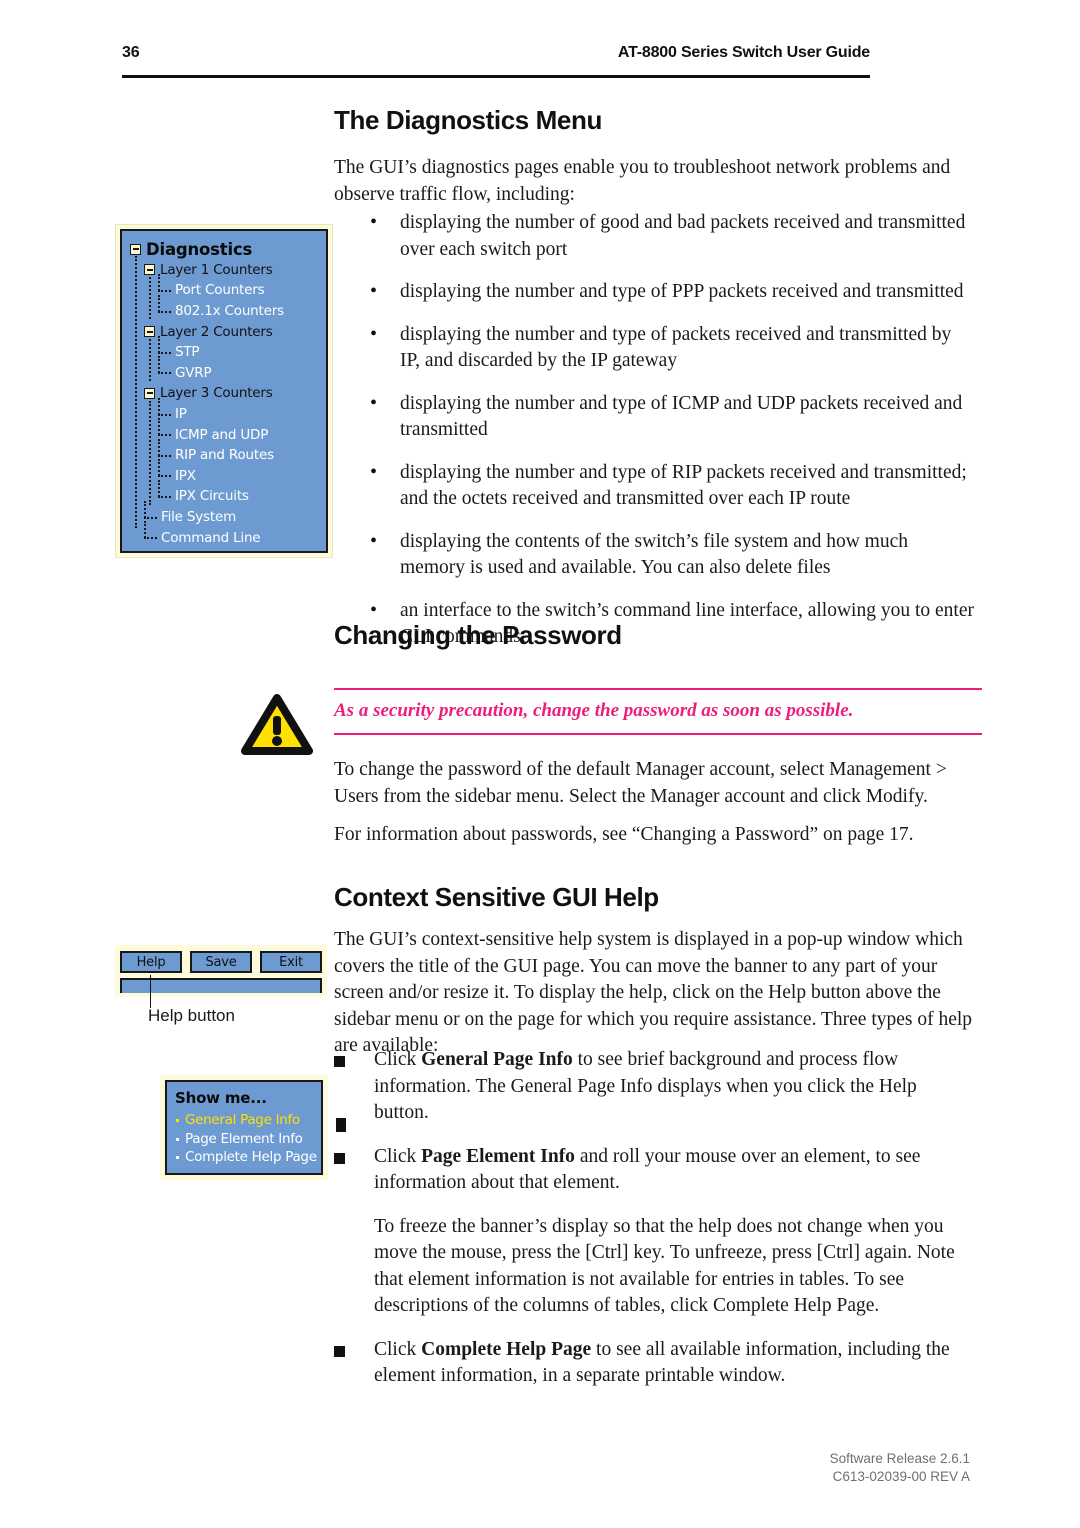  I want to click on tree-item-layer-2-counters: Layer 2 Counters, so click(233, 331).